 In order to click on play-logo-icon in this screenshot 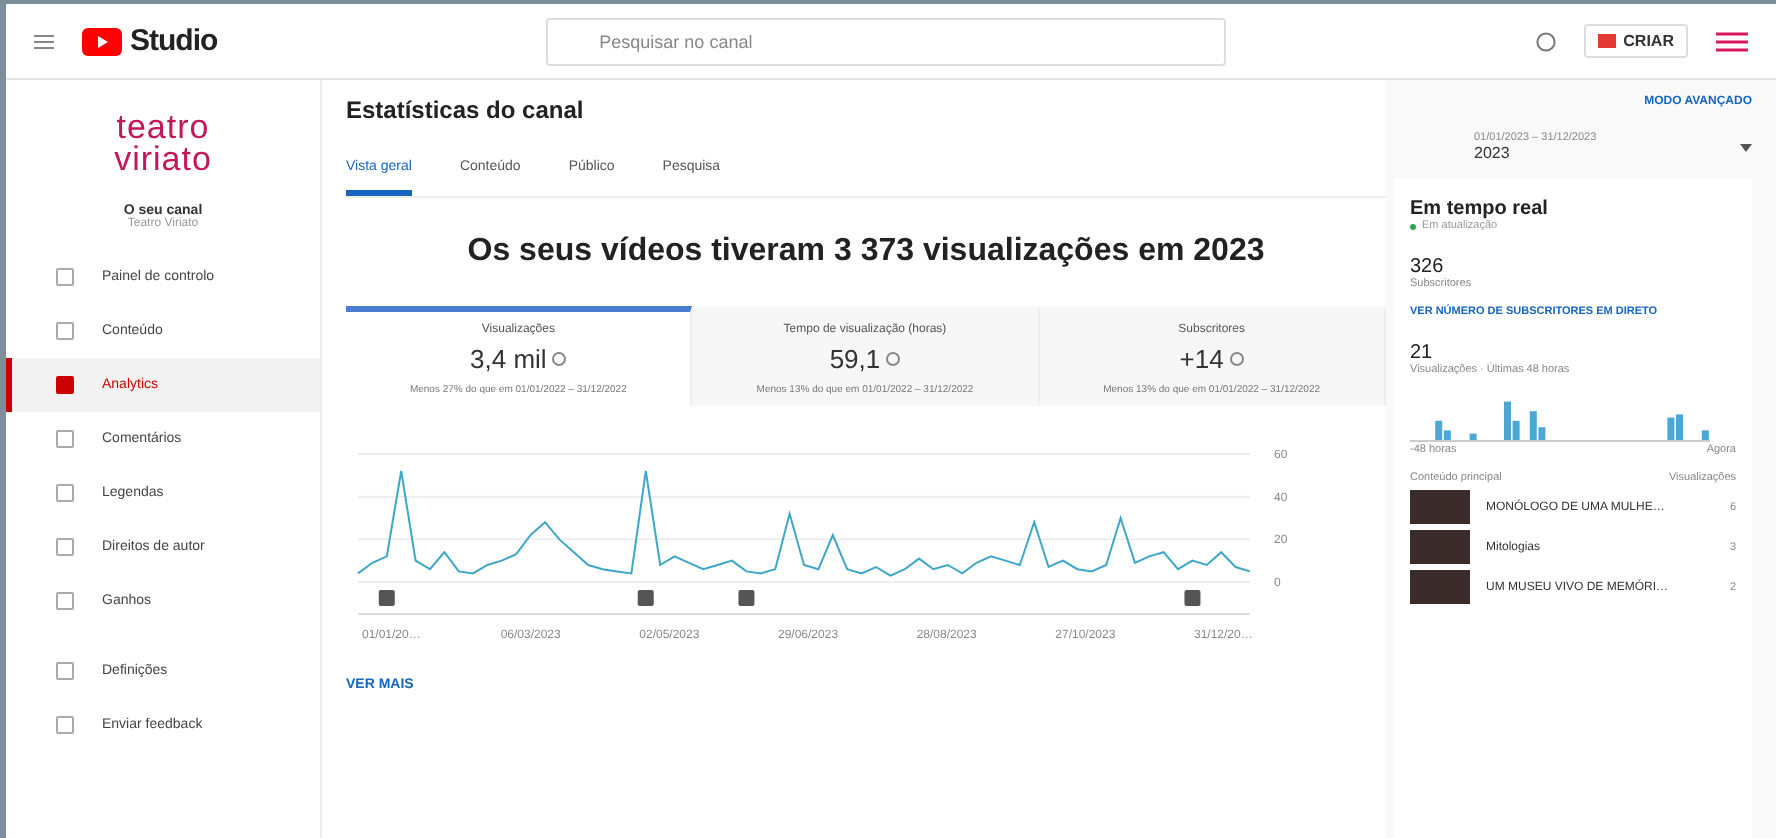, I will do `click(102, 41)`.